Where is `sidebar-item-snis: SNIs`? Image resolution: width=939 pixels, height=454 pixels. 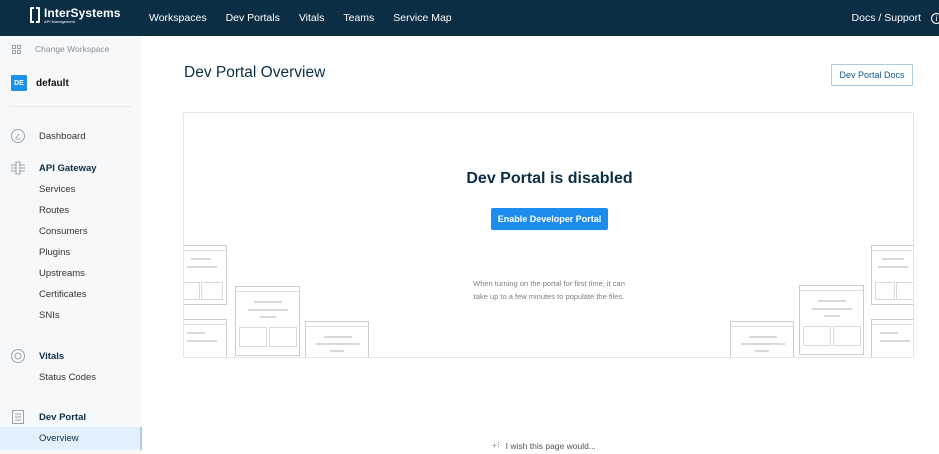
sidebar-item-snis: SNIs is located at coordinates (49, 315).